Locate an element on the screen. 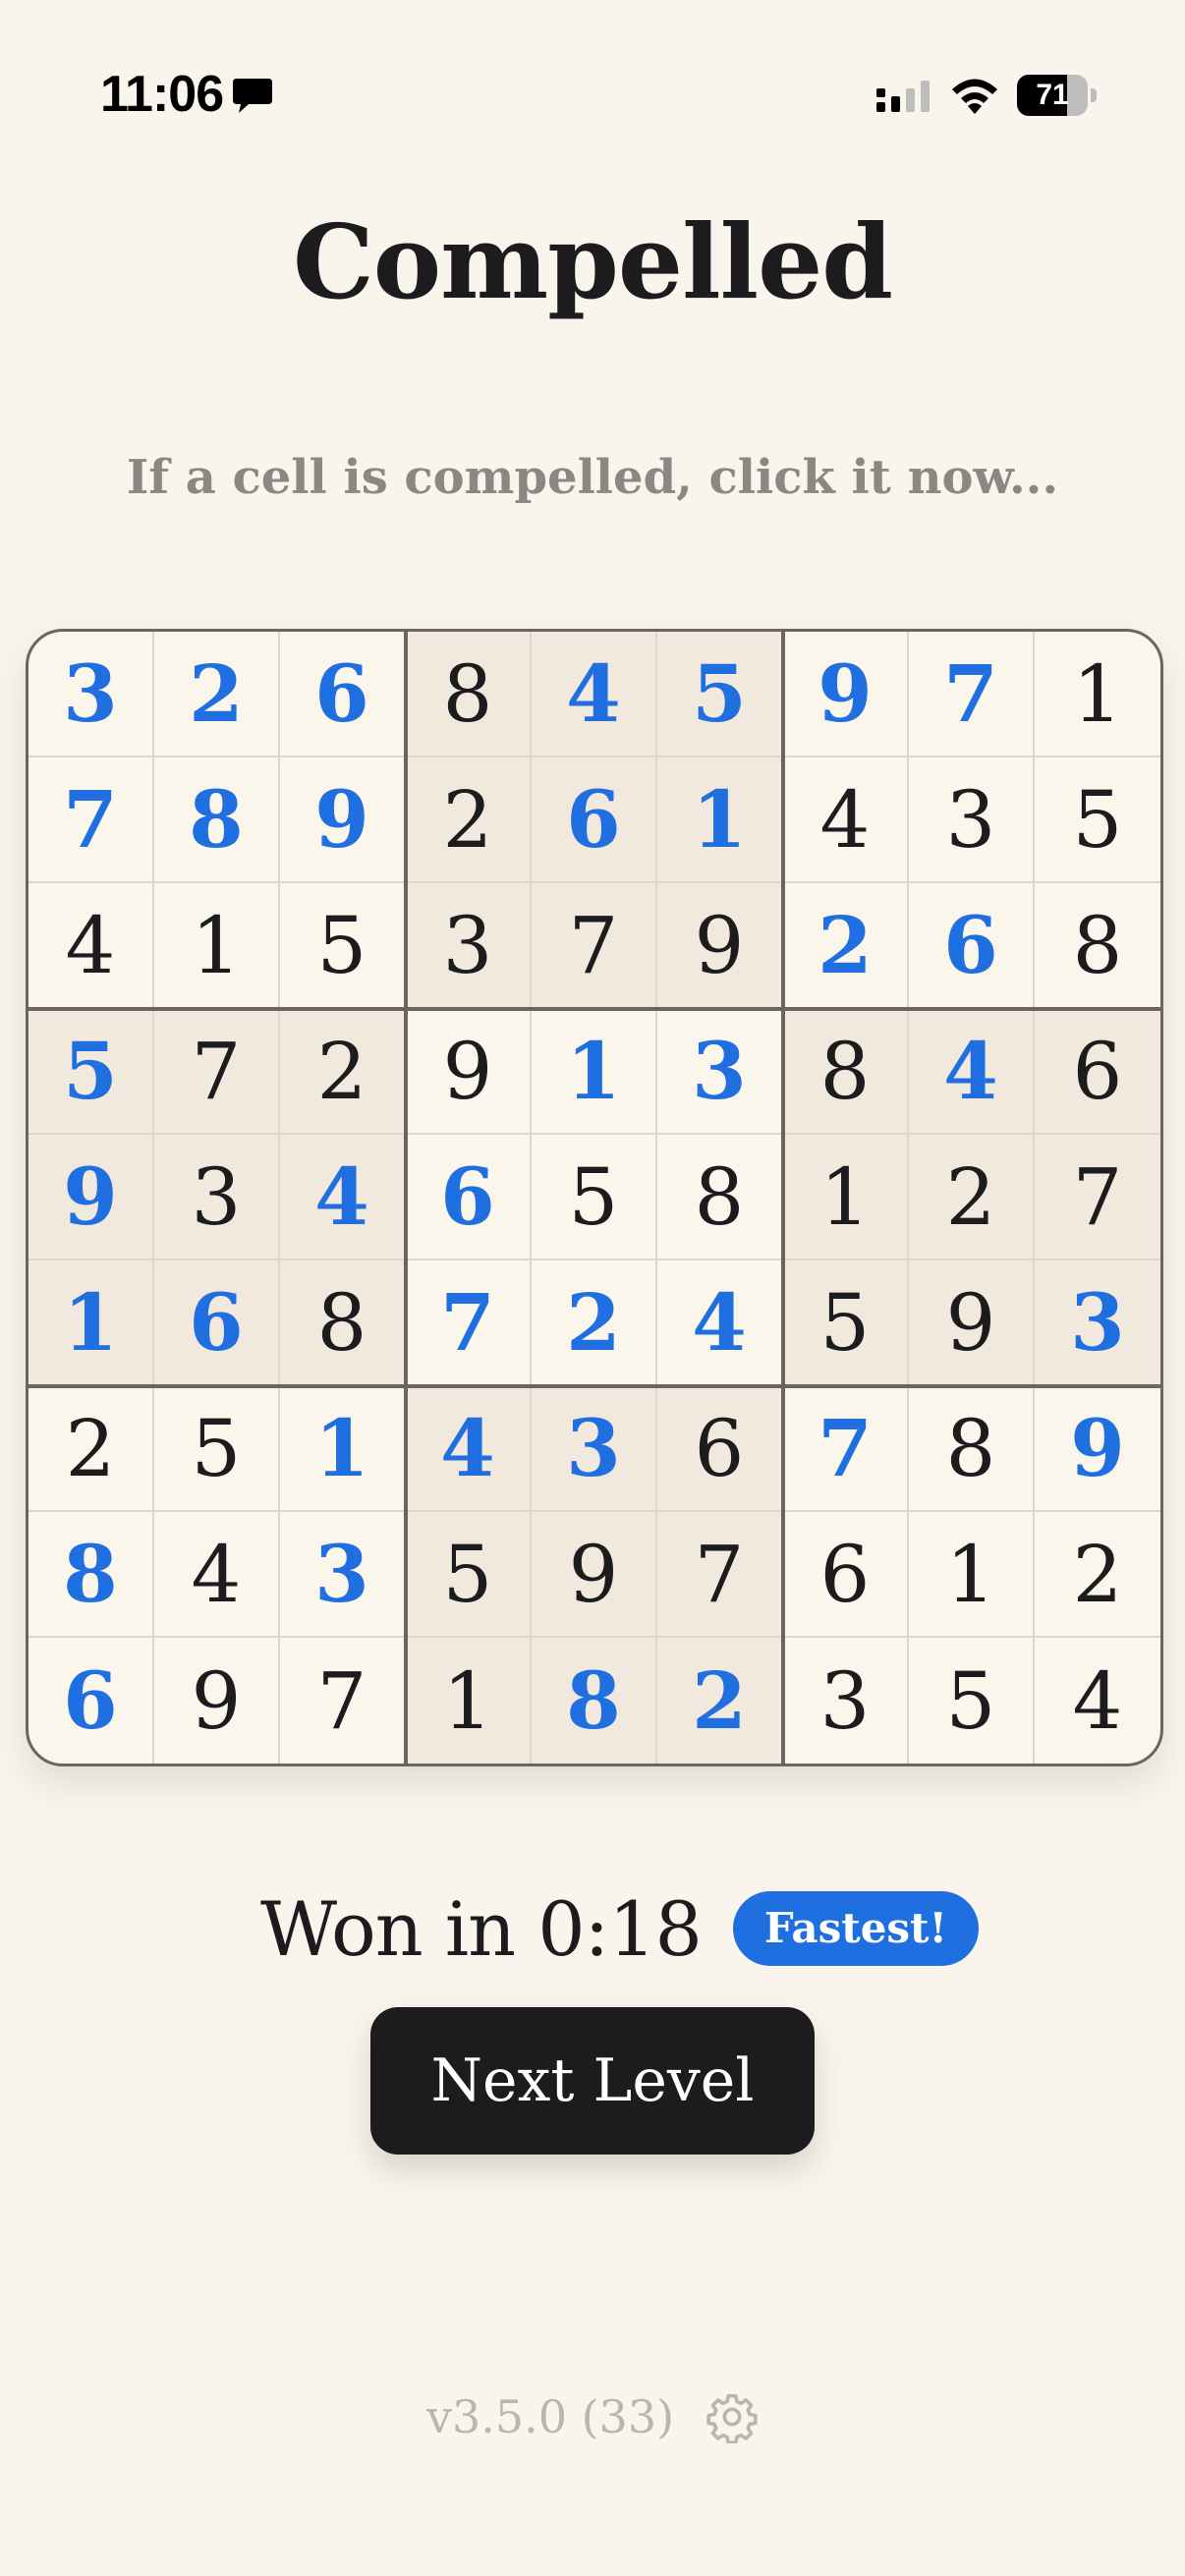  sudoku-cell-r2-c4: 2 is located at coordinates (469, 820).